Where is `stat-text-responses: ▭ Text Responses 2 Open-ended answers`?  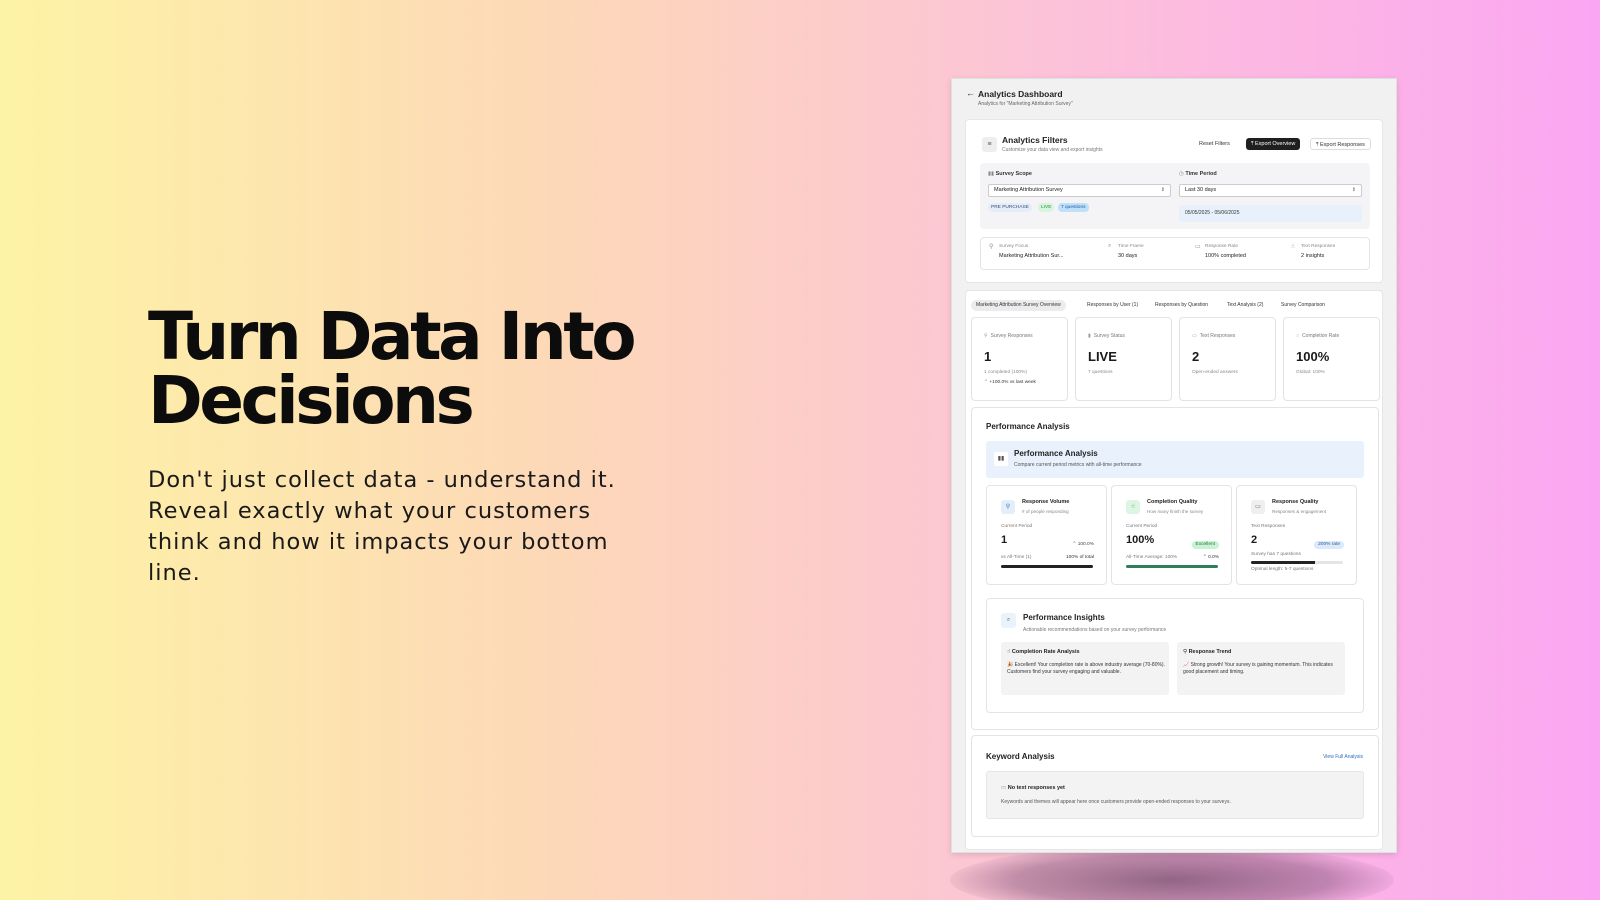 stat-text-responses: ▭ Text Responses 2 Open-ended answers is located at coordinates (1227, 359).